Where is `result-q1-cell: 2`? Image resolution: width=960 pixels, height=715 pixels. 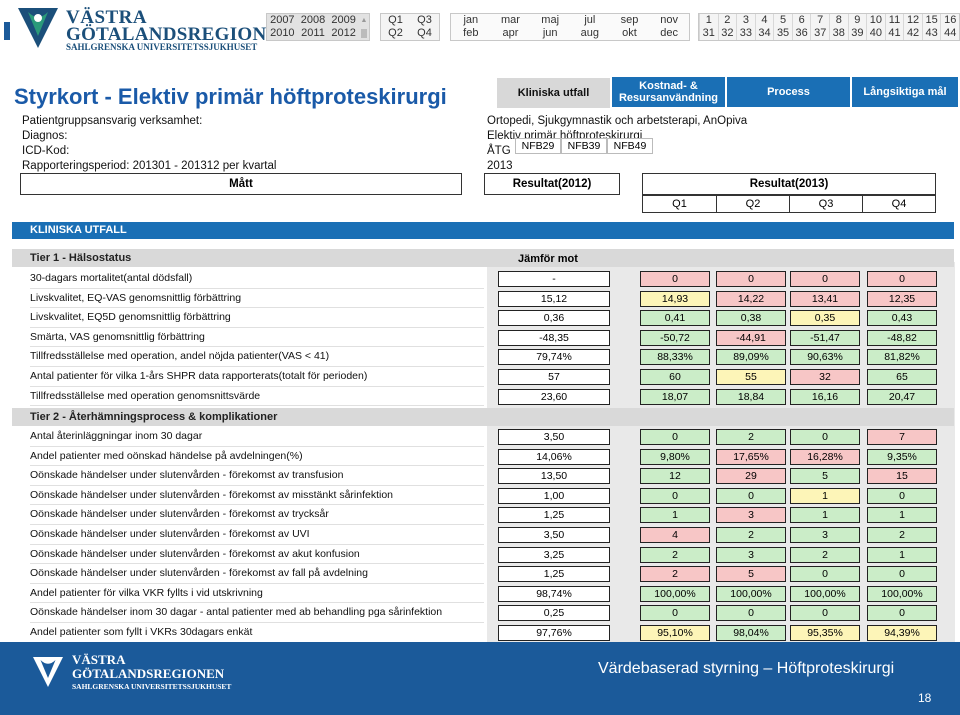
result-q1-cell: 2 is located at coordinates (675, 574).